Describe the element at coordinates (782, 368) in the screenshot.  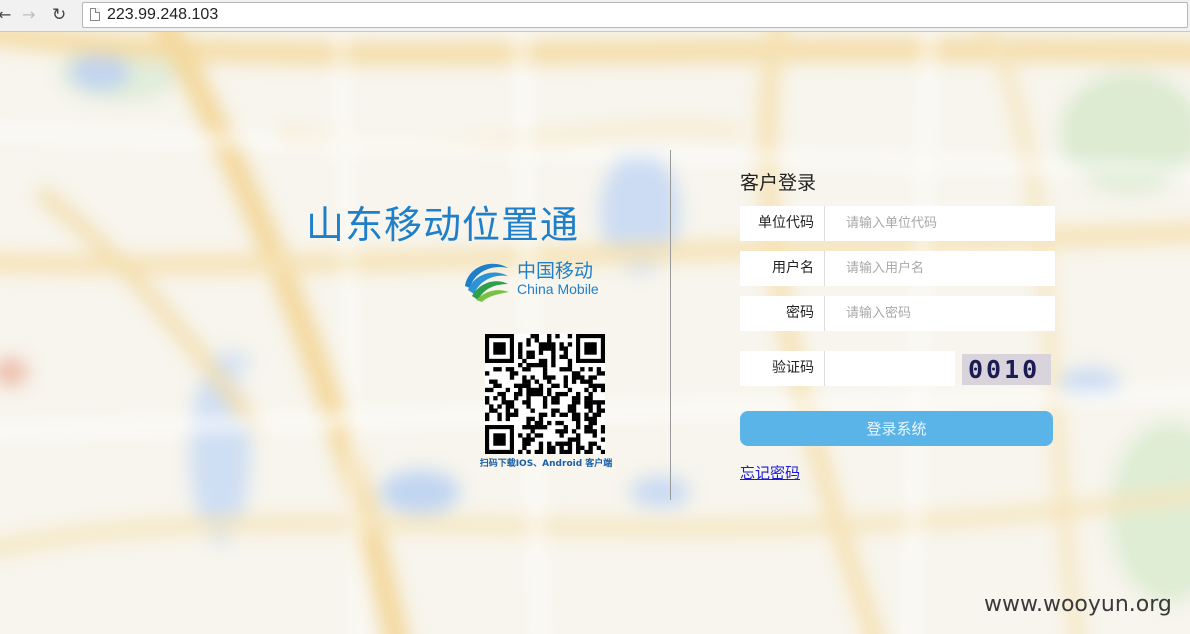
I see `captcha-label: 验证码` at that location.